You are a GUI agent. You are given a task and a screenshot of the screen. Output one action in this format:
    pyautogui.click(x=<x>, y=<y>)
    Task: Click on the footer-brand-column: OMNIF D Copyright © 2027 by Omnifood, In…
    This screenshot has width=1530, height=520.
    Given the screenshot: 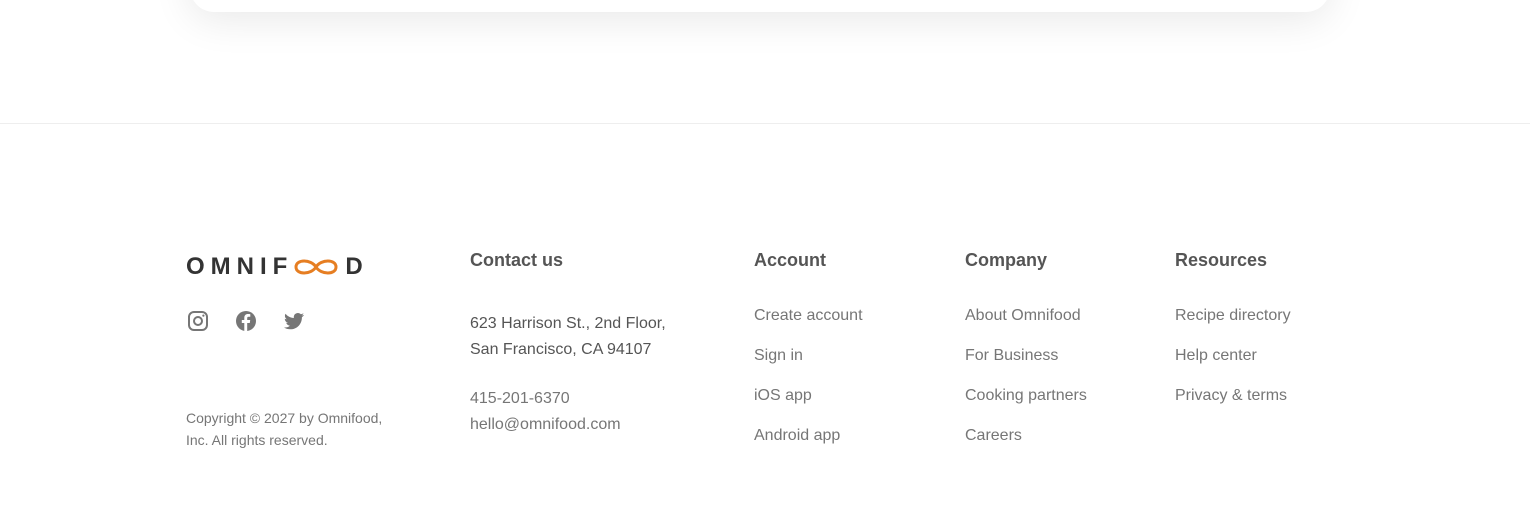 What is the action you would take?
    pyautogui.click(x=306, y=350)
    